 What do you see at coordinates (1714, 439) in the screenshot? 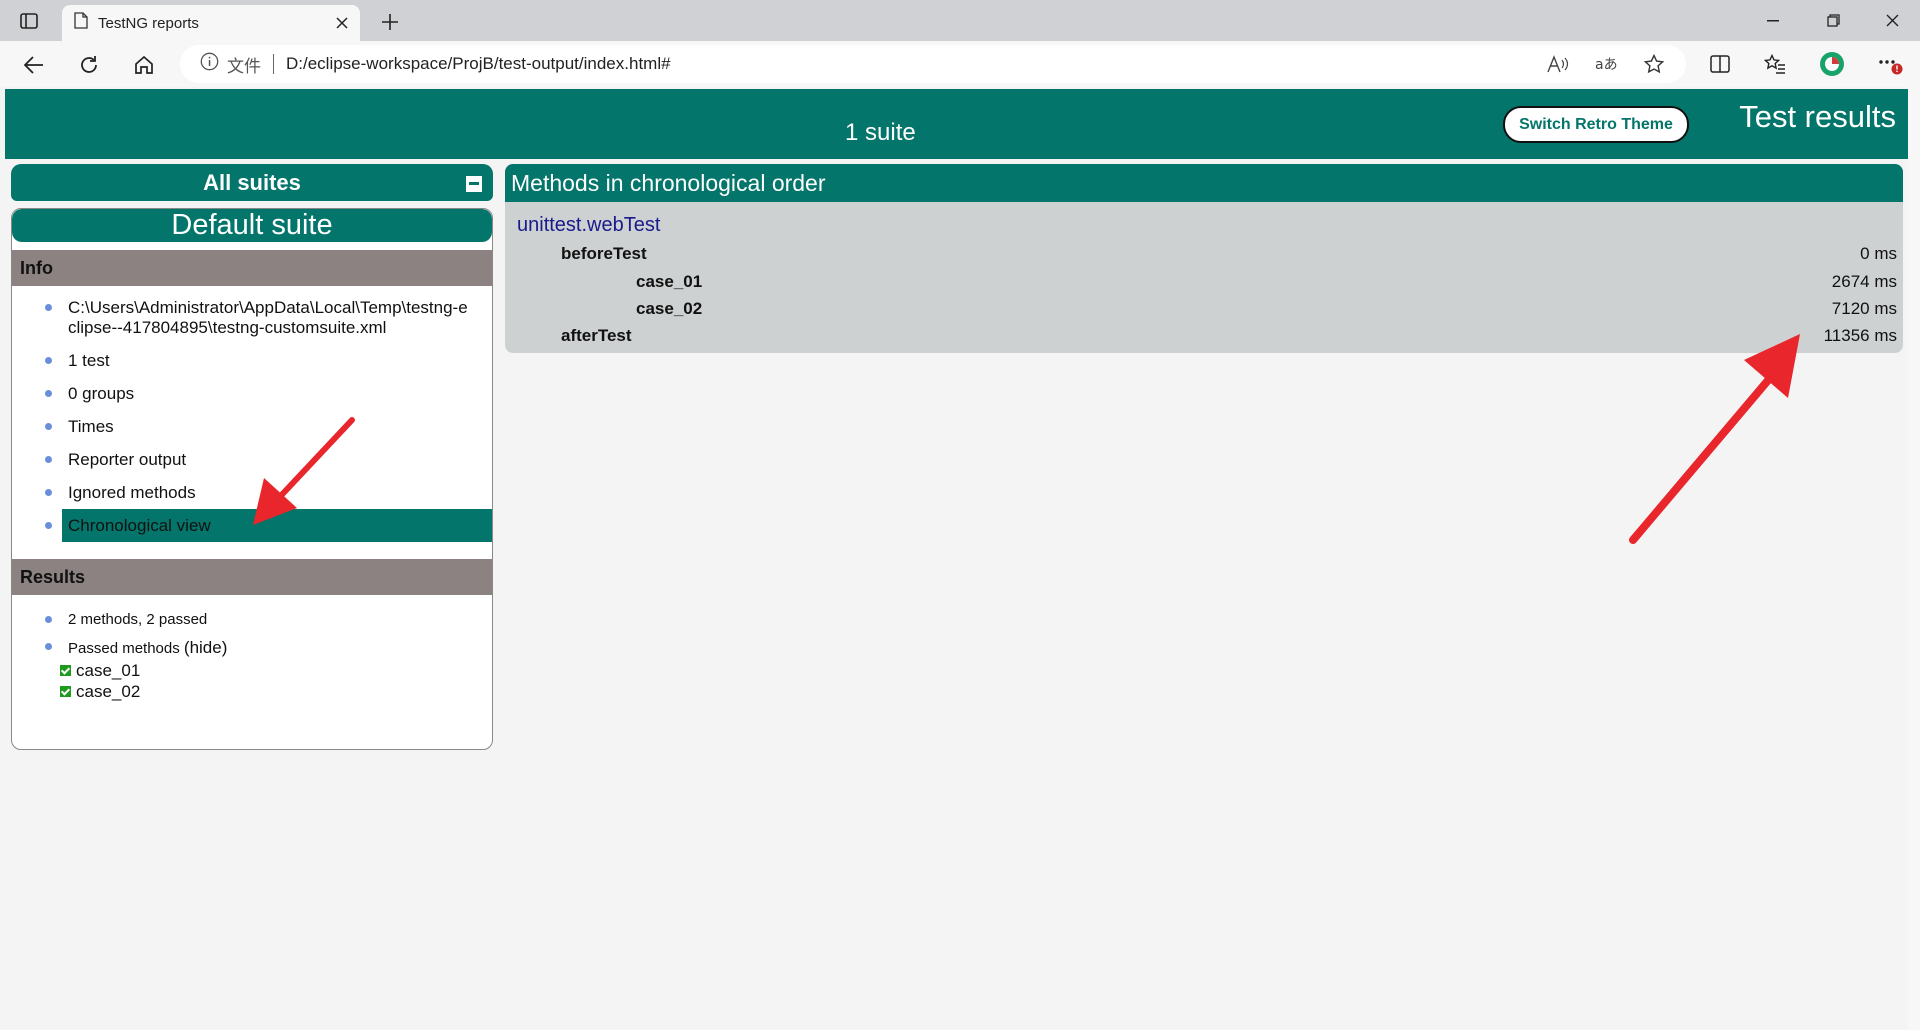
I see `right-red-arrow` at bounding box center [1714, 439].